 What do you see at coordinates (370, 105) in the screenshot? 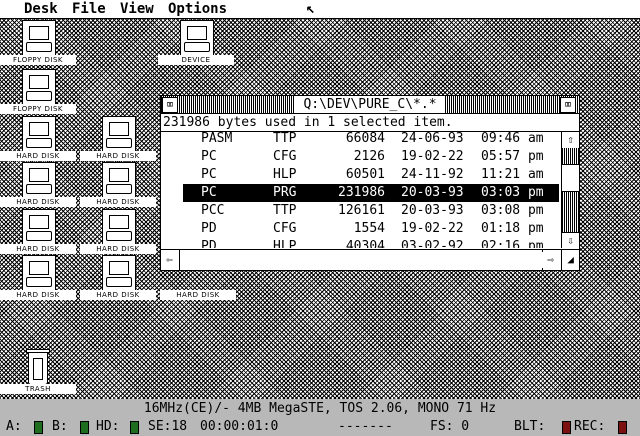
I see `window-title-bar: ⌧ Q:\DEV\PURE_C\*.* ⌧` at bounding box center [370, 105].